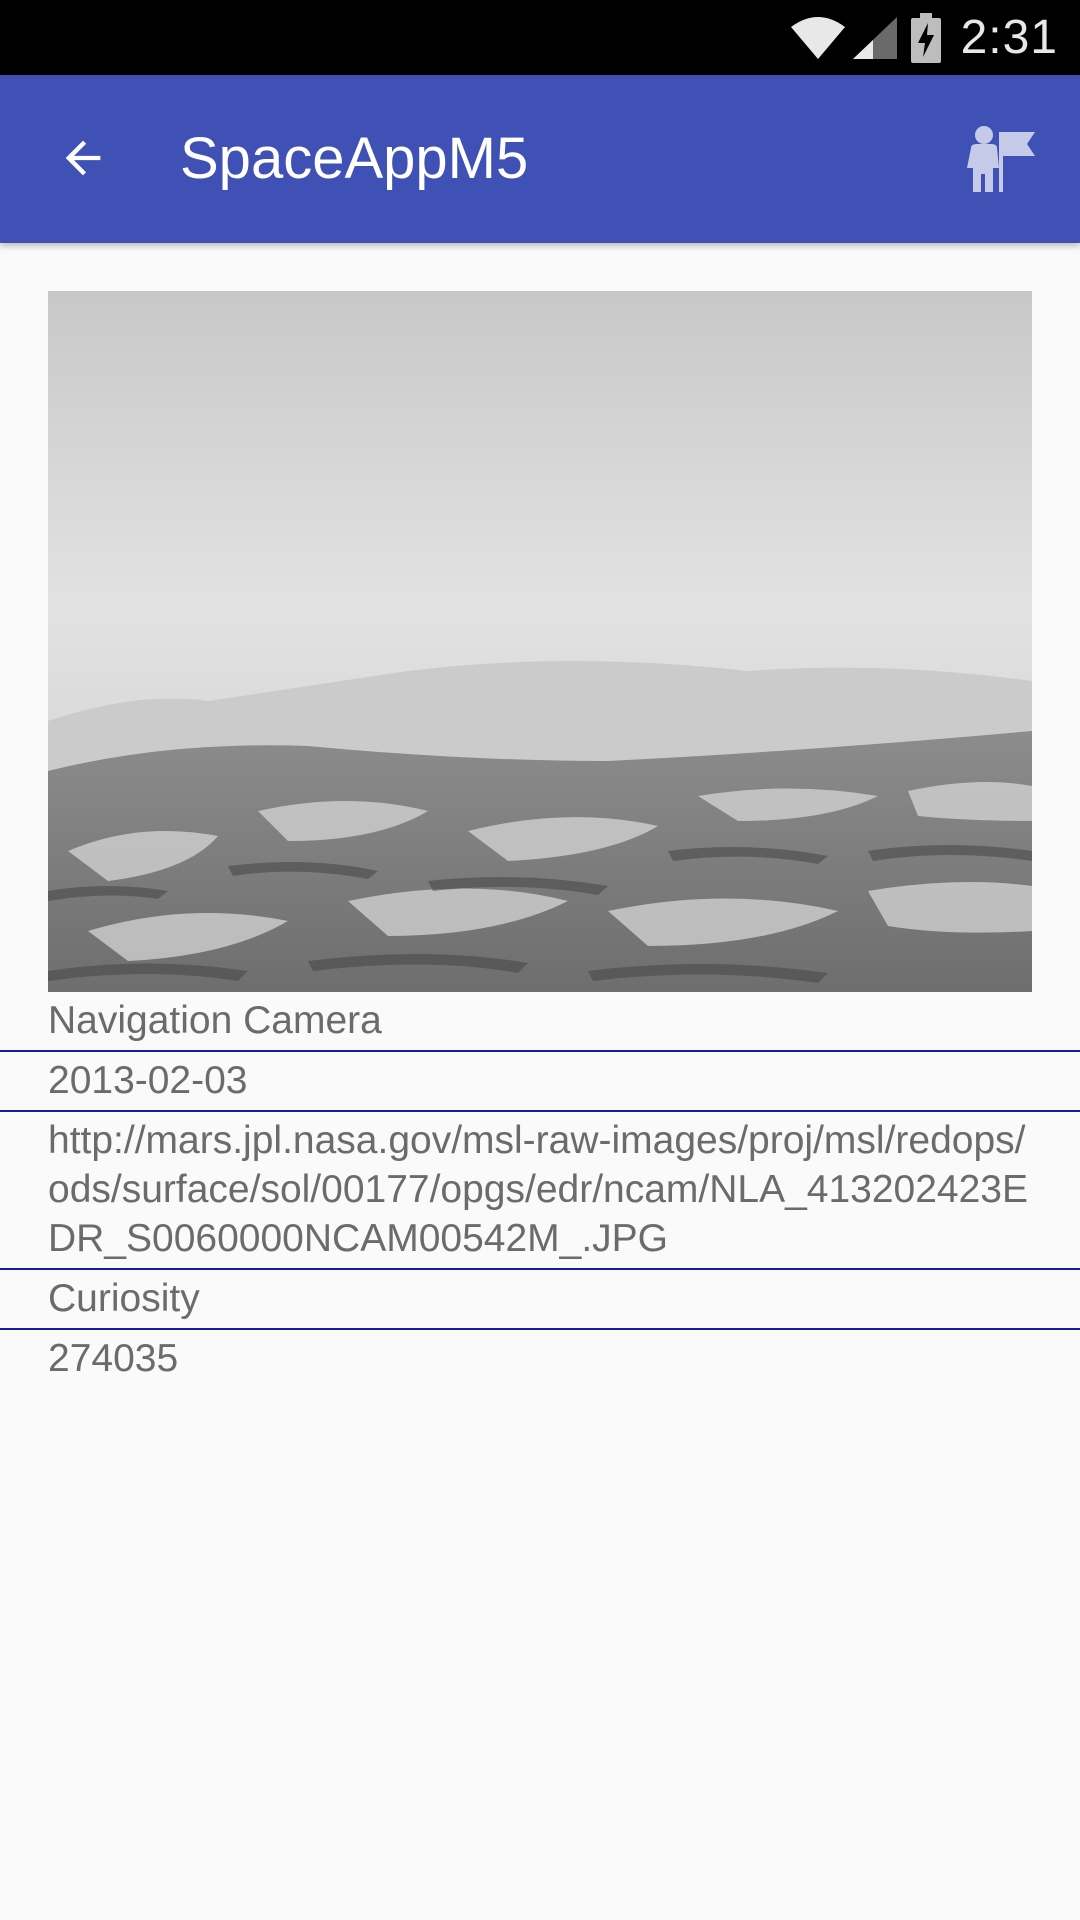  Describe the element at coordinates (1009, 37) in the screenshot. I see `status-time: 2:31` at that location.